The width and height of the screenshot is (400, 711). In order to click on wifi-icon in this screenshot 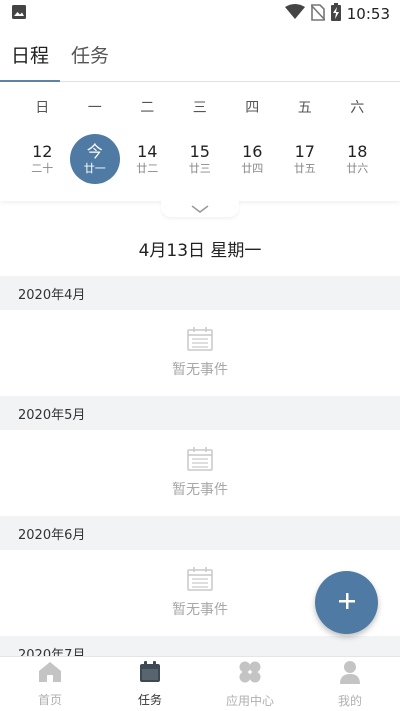, I will do `click(294, 14)`.